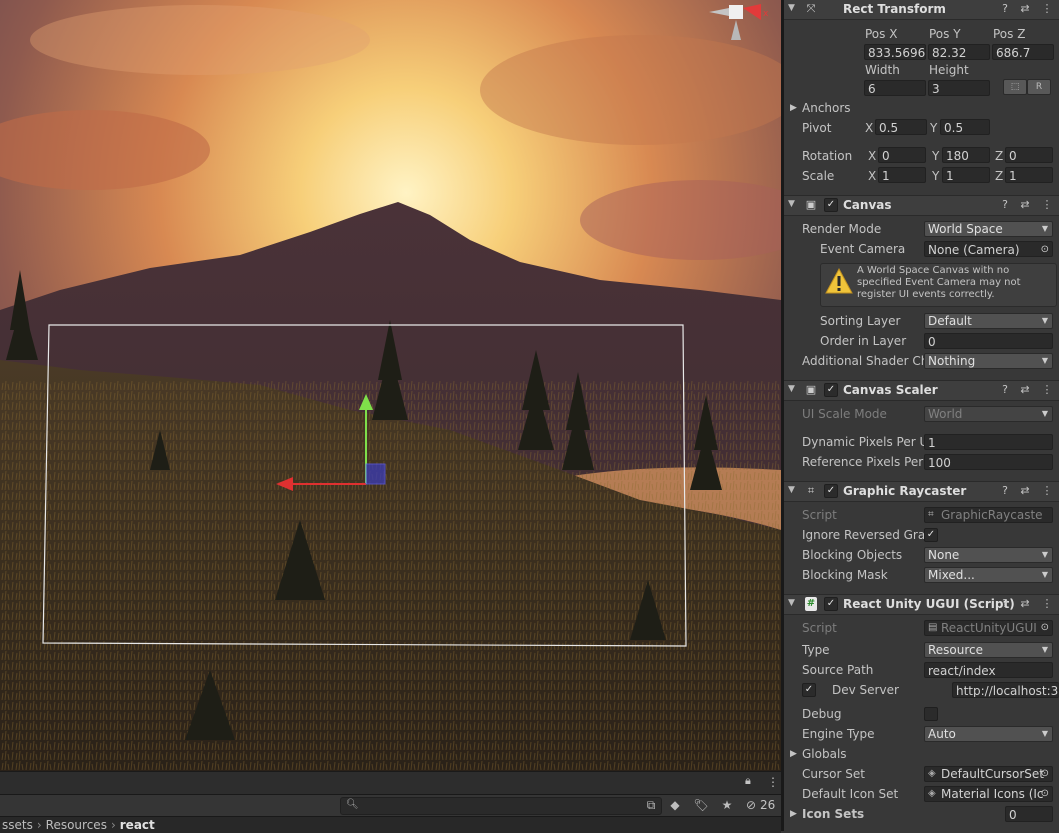 The width and height of the screenshot is (1059, 833). Describe the element at coordinates (651, 805) in the screenshot. I see `search-by-type-icon: ⧉` at that location.